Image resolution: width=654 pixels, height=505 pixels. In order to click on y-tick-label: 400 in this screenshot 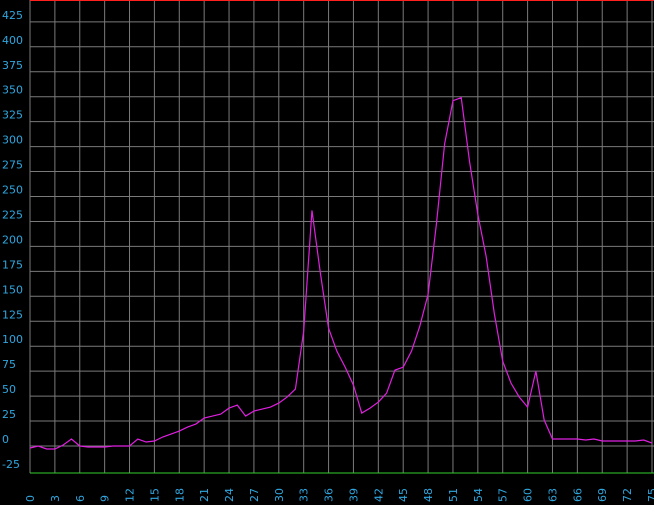, I will do `click(12, 40)`.